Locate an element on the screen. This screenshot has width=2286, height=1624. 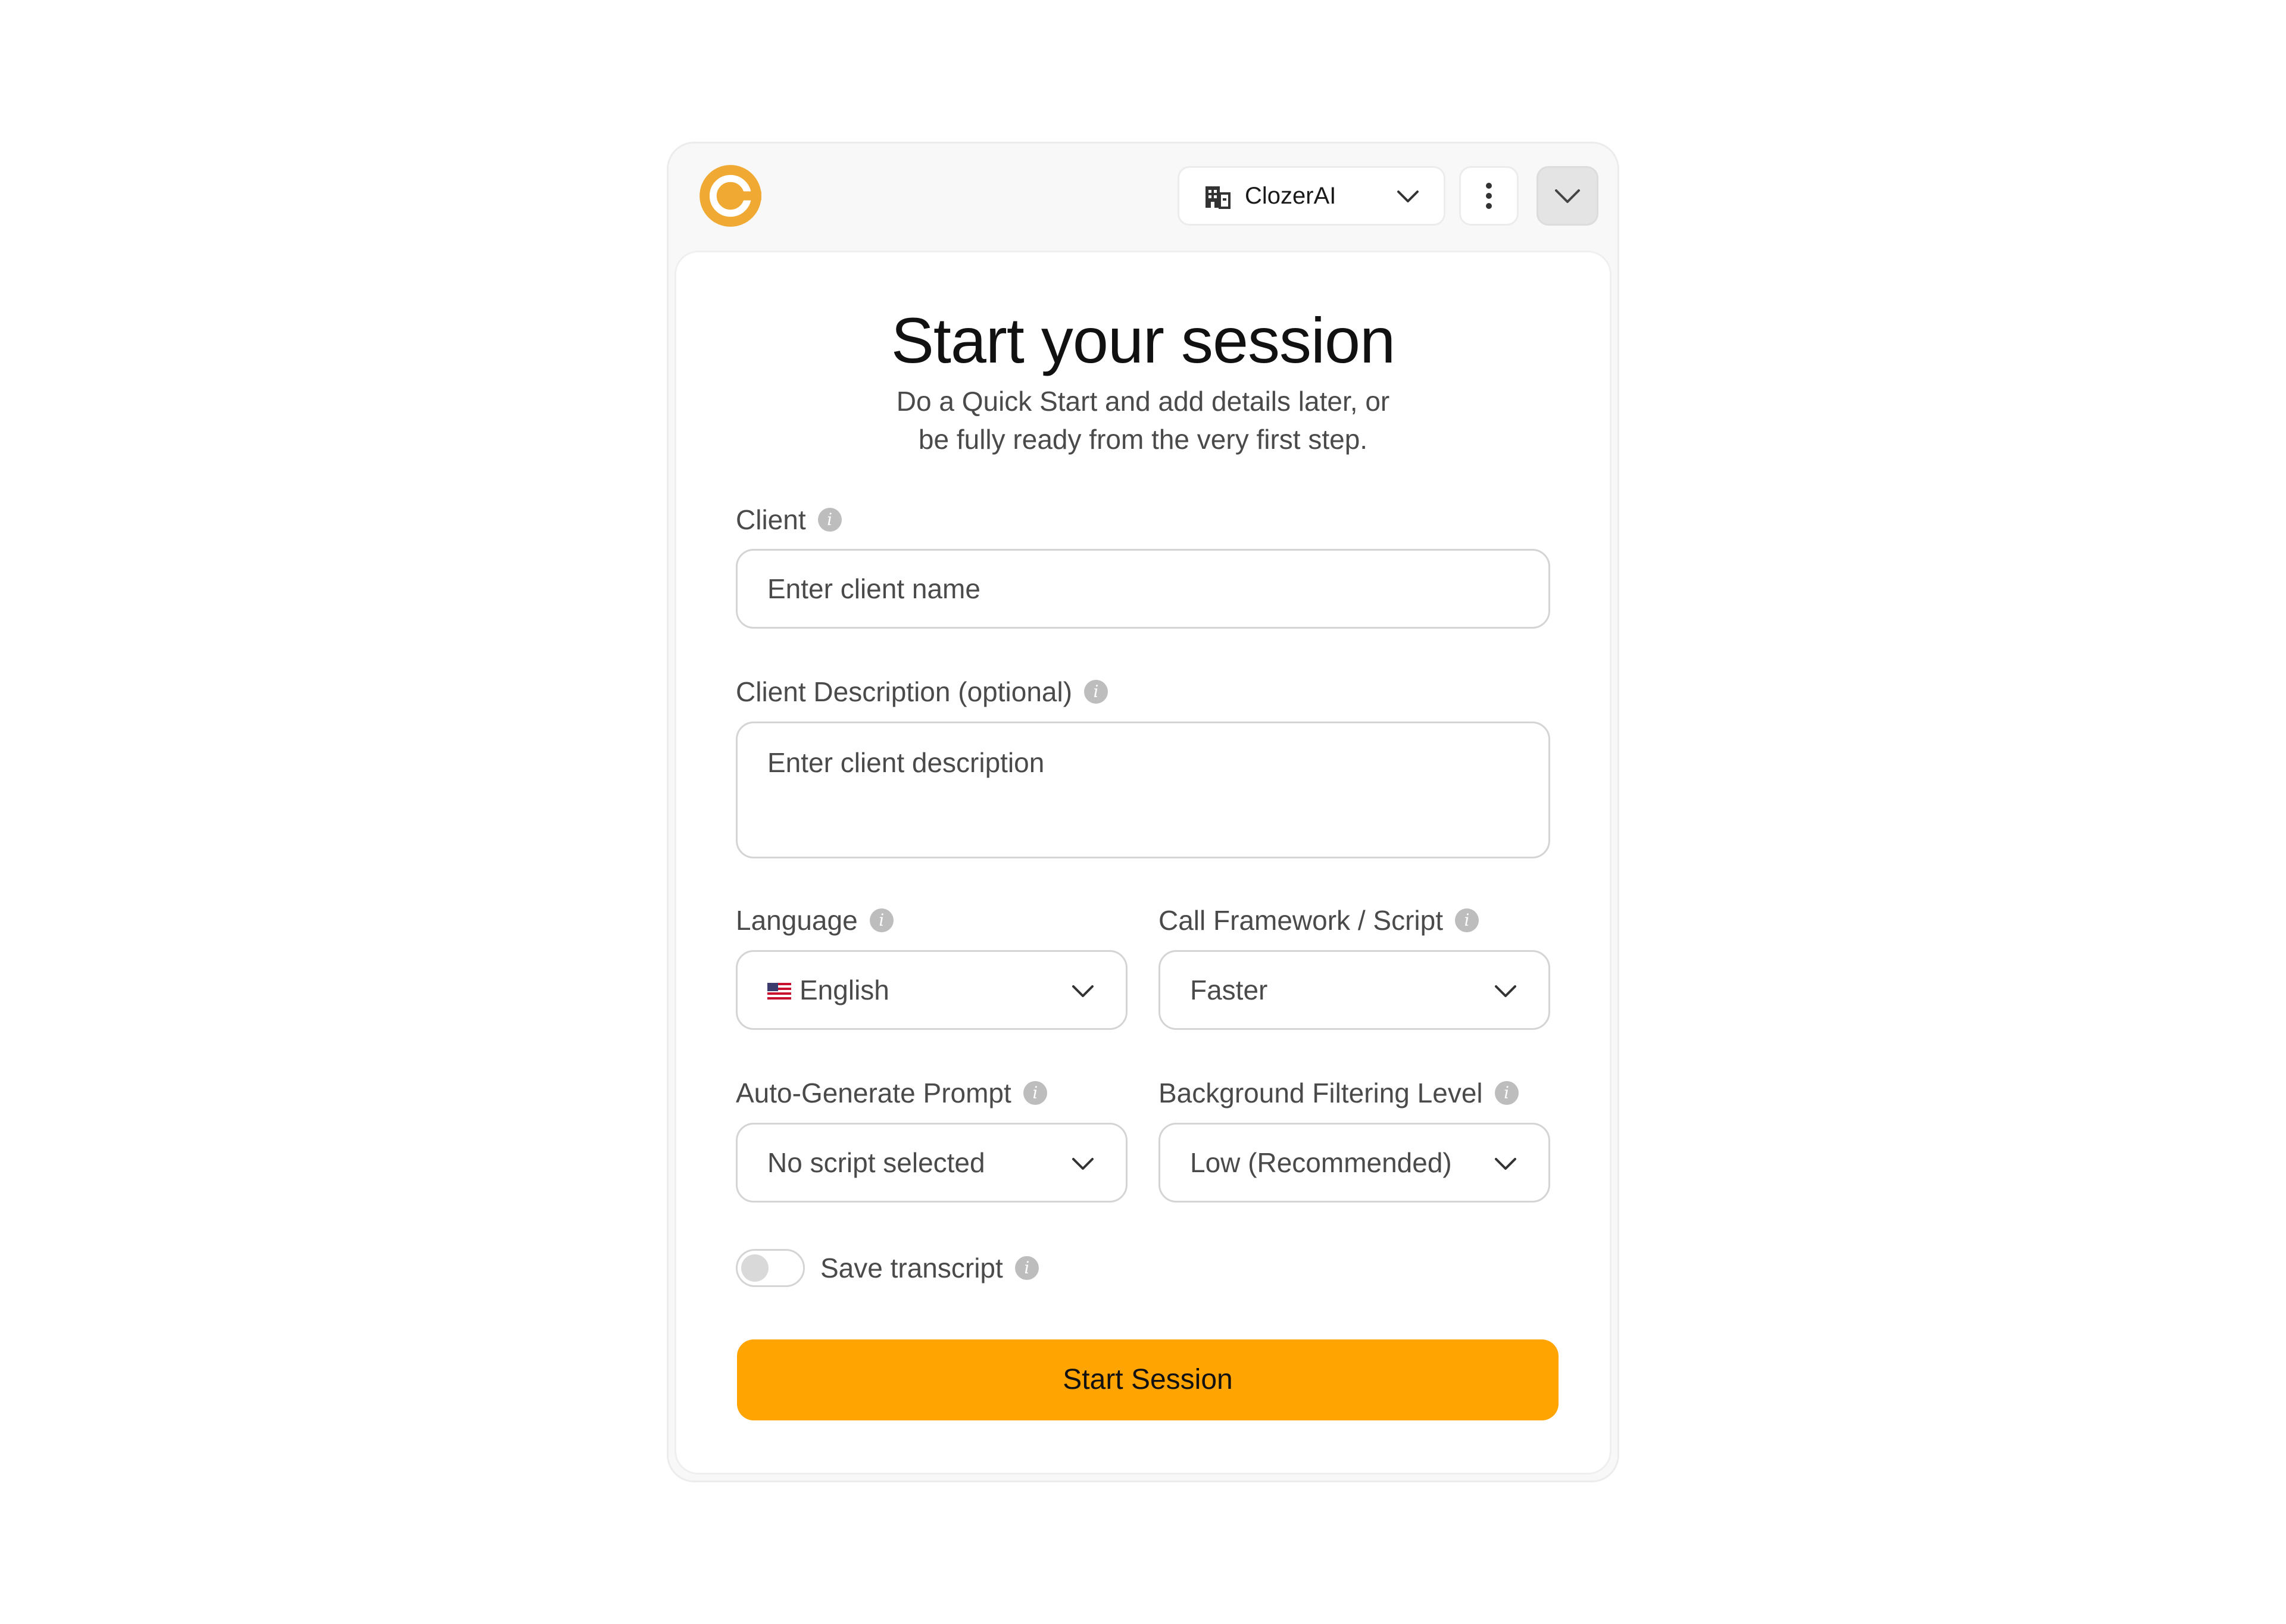
language-value: English is located at coordinates (844, 990).